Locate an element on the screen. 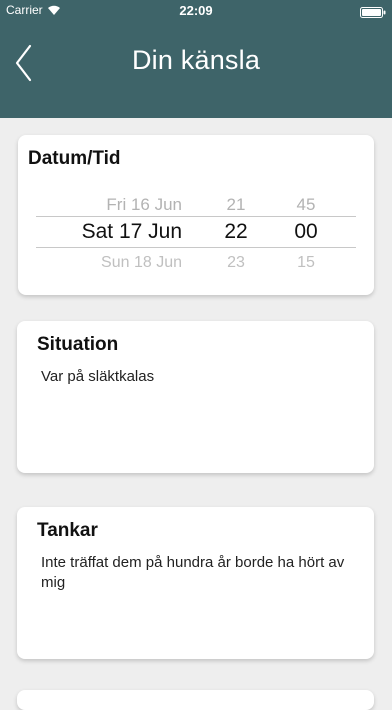 This screenshot has height=710, width=392. picker-day-selected: Sat 17 Jun is located at coordinates (131, 231).